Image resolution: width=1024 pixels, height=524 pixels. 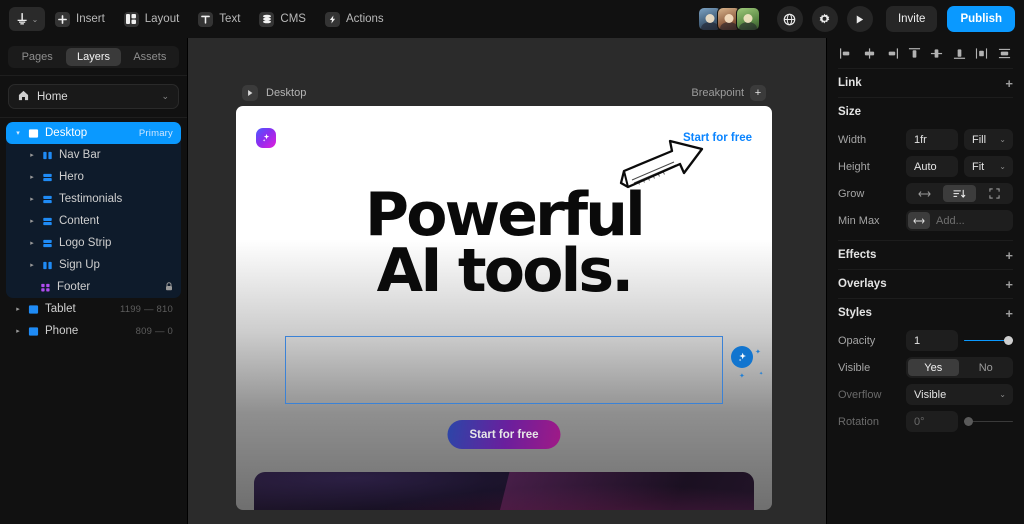 What do you see at coordinates (504, 370) in the screenshot?
I see `selected-element-outline` at bounding box center [504, 370].